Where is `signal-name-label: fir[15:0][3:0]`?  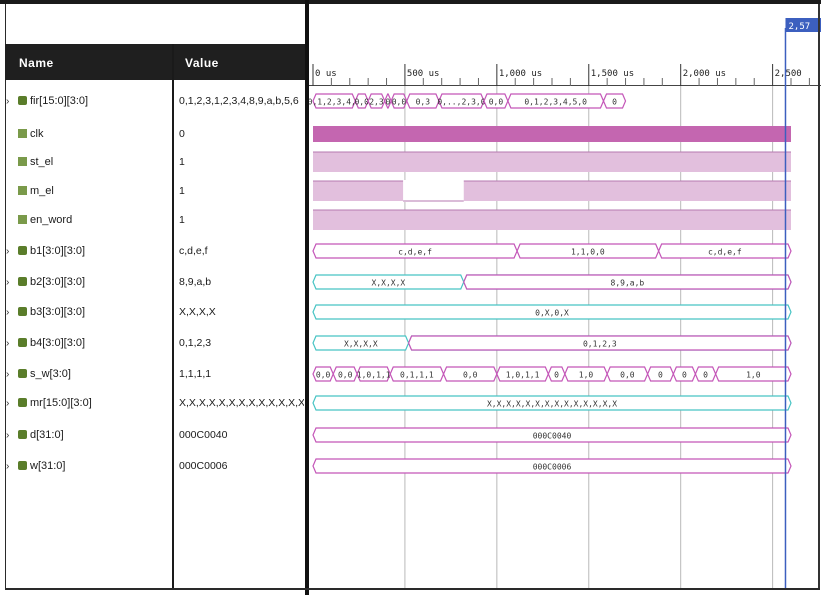 signal-name-label: fir[15:0][3:0] is located at coordinates (59, 101).